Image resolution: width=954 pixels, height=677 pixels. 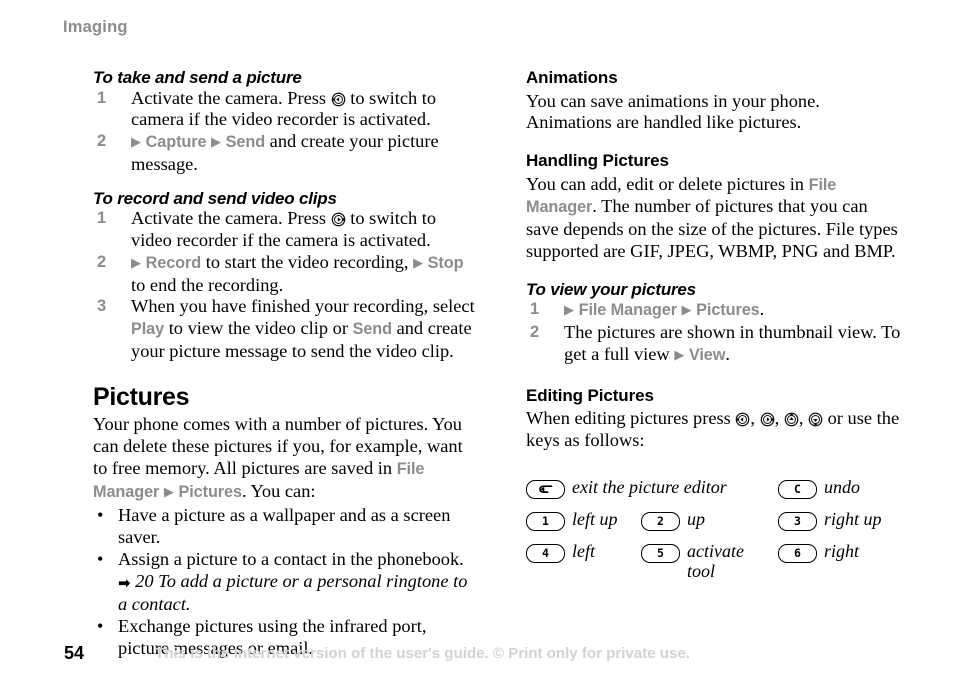 I want to click on key-cap-3: 3, so click(x=797, y=521).